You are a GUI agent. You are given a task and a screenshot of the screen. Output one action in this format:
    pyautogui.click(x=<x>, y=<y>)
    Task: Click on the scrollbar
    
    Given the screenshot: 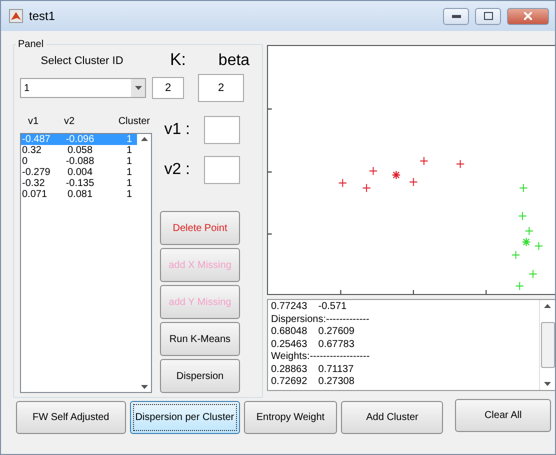 What is the action you would take?
    pyautogui.click(x=547, y=345)
    